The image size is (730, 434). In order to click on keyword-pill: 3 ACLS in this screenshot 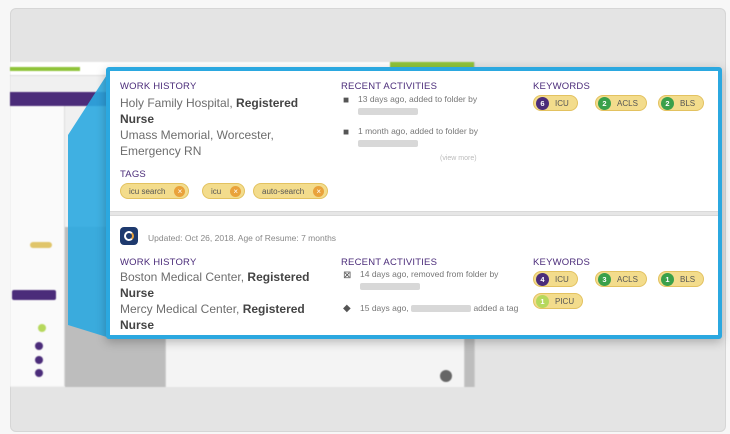, I will do `click(621, 279)`.